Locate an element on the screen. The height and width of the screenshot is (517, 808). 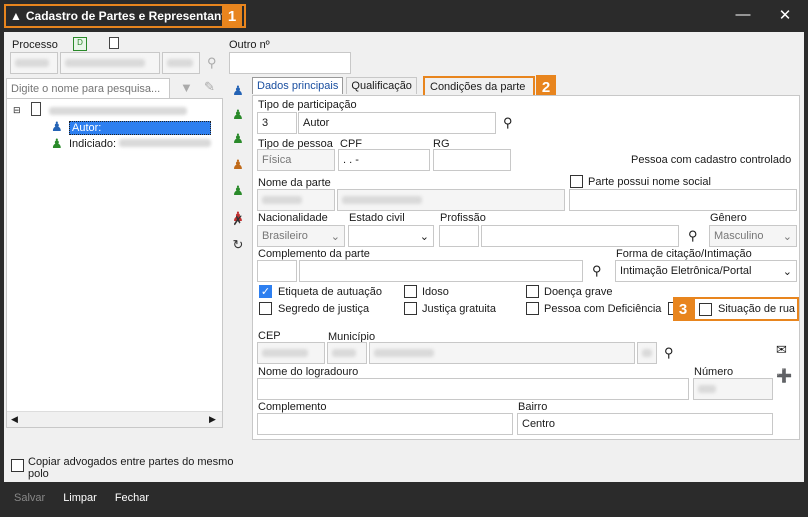
forma-citacao-label: Forma de citação/Intimação is located at coordinates (684, 254).